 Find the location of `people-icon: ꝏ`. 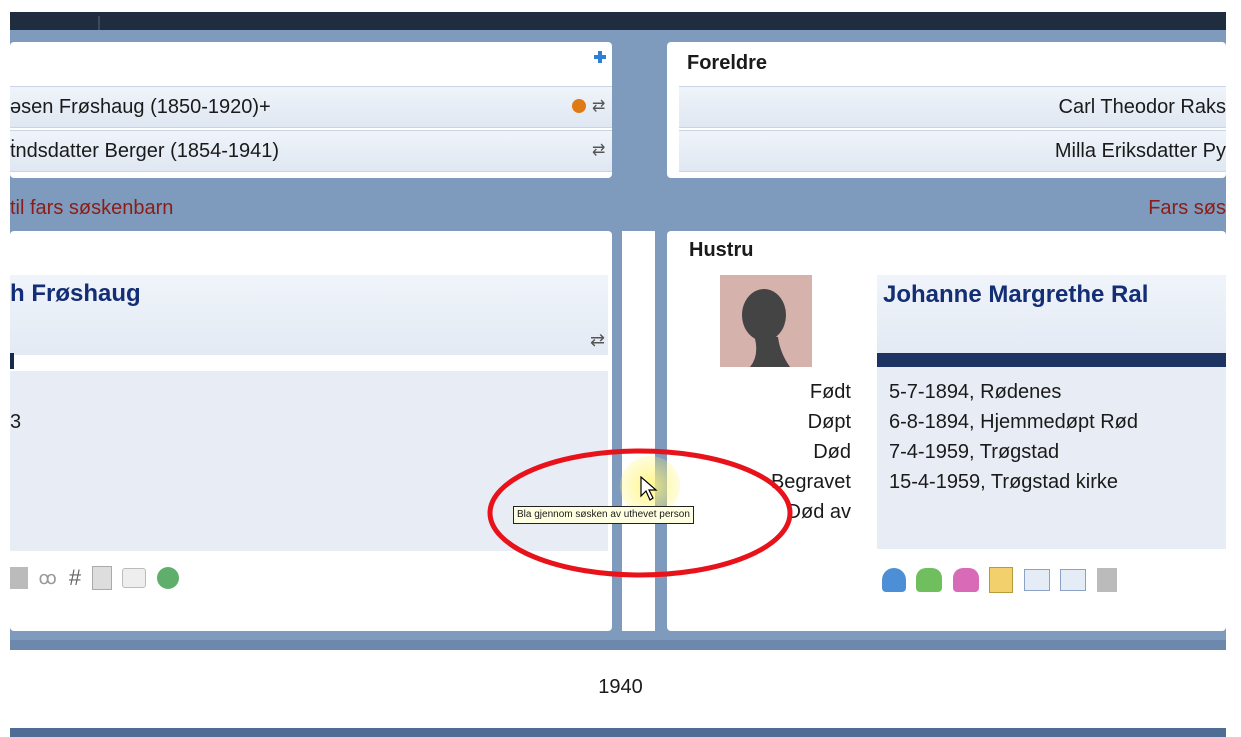

people-icon: ꝏ is located at coordinates (48, 578).